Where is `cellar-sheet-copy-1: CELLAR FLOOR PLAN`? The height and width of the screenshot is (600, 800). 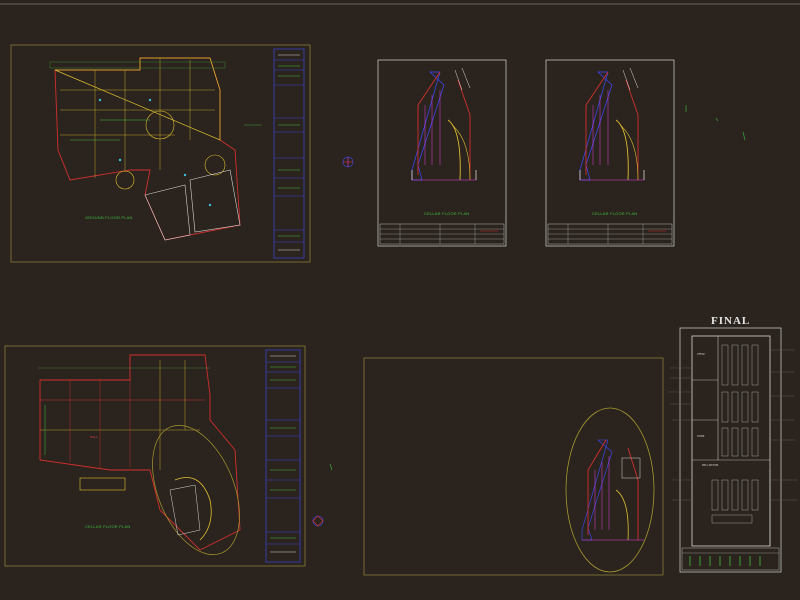 cellar-sheet-copy-1: CELLAR FLOOR PLAN is located at coordinates (442, 153).